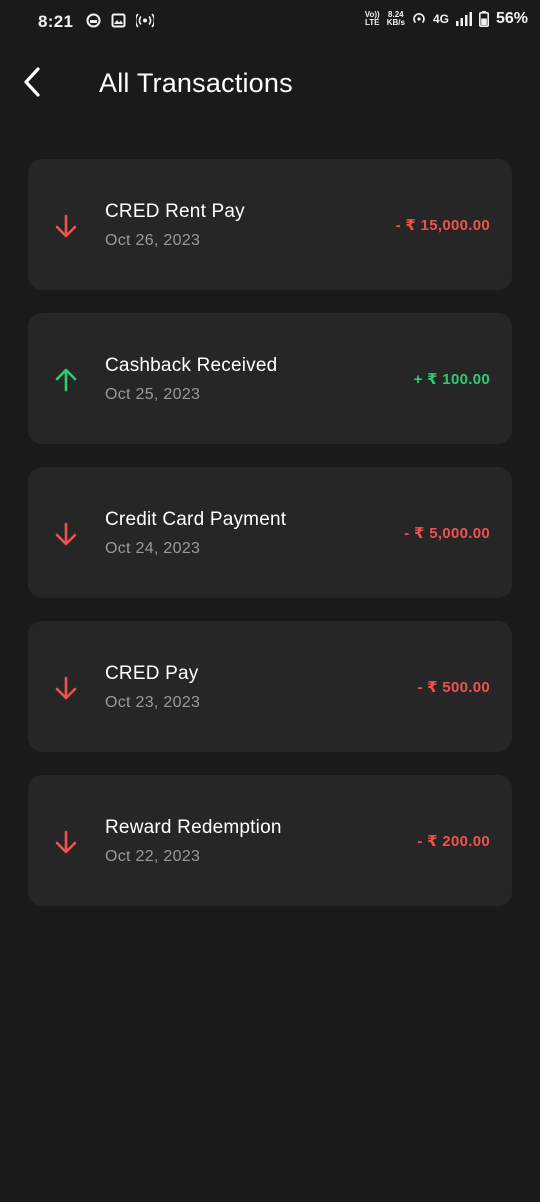  What do you see at coordinates (419, 18) in the screenshot?
I see `wifi-calling-icon` at bounding box center [419, 18].